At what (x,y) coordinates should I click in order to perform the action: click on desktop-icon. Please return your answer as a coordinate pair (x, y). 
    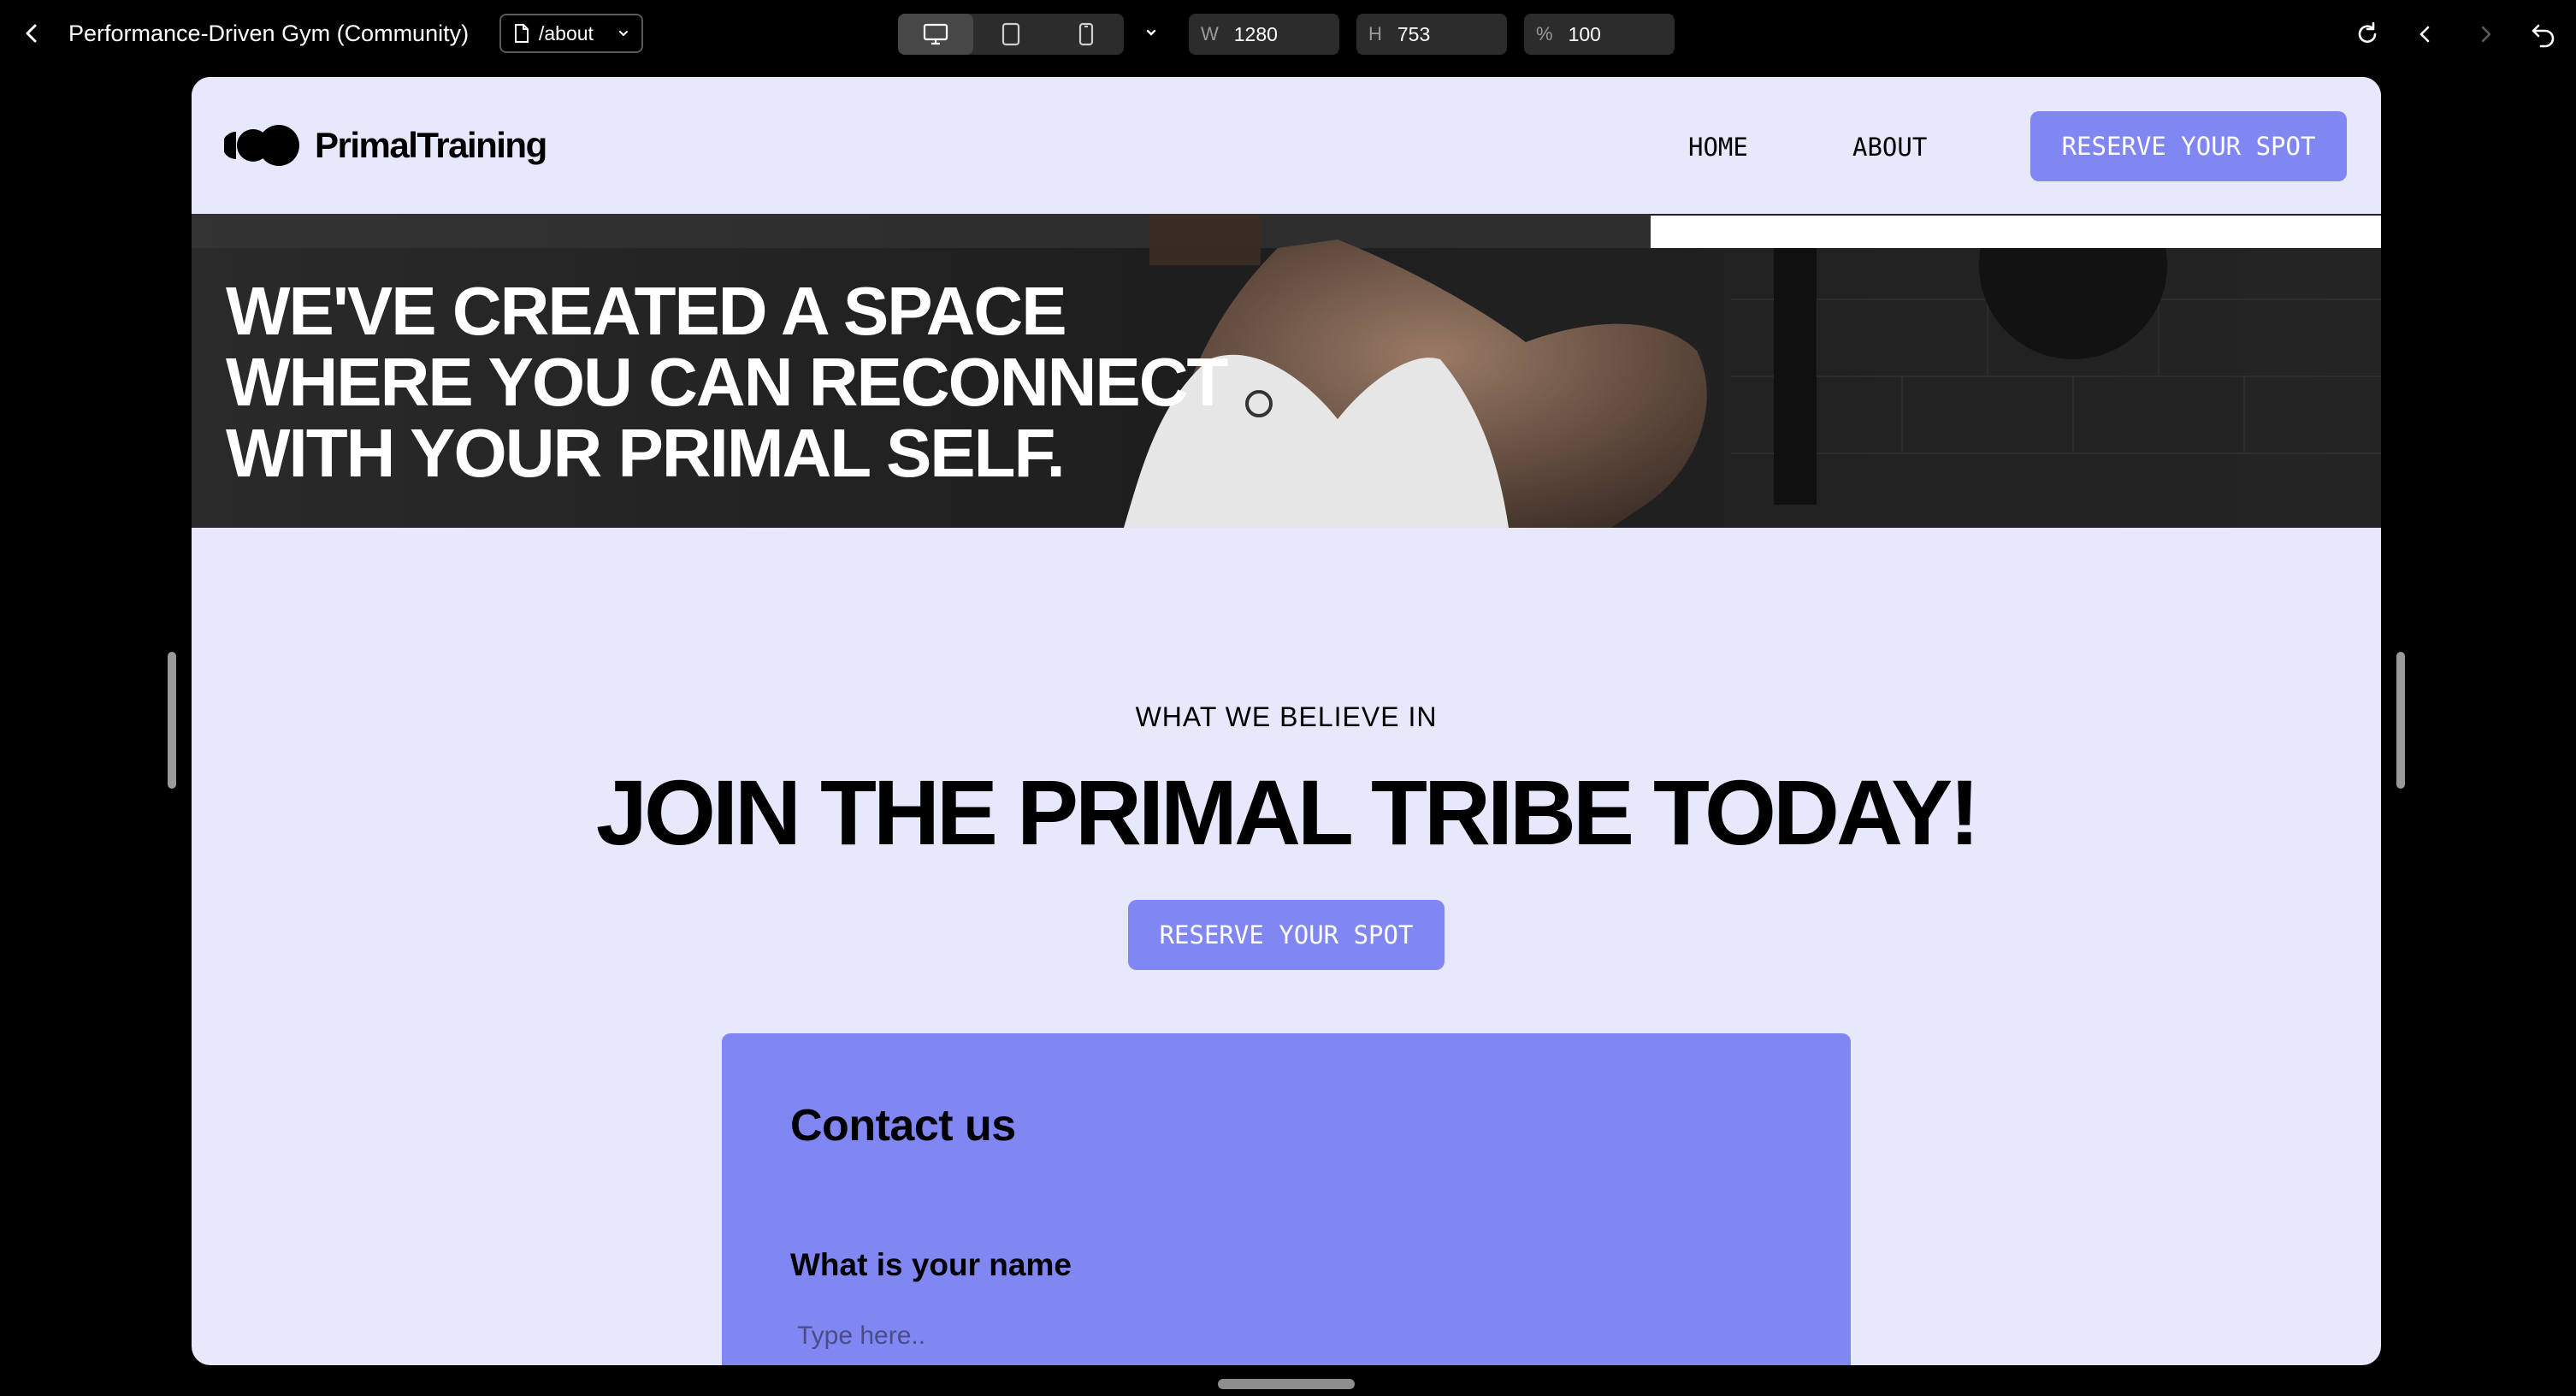
    Looking at the image, I should click on (935, 34).